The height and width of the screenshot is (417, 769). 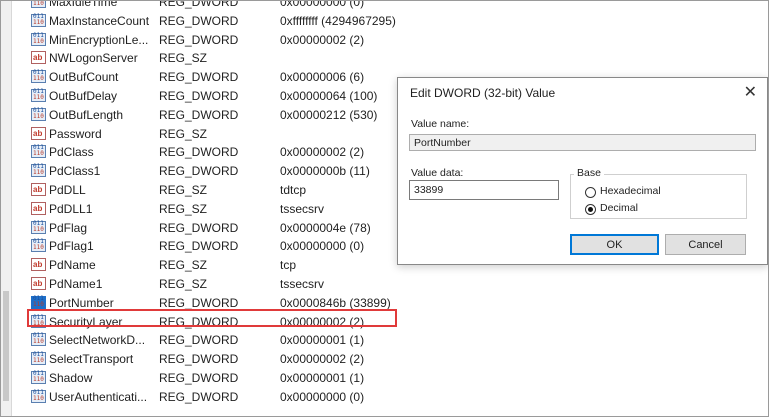 What do you see at coordinates (750, 92) in the screenshot?
I see `close-icon: ✕` at bounding box center [750, 92].